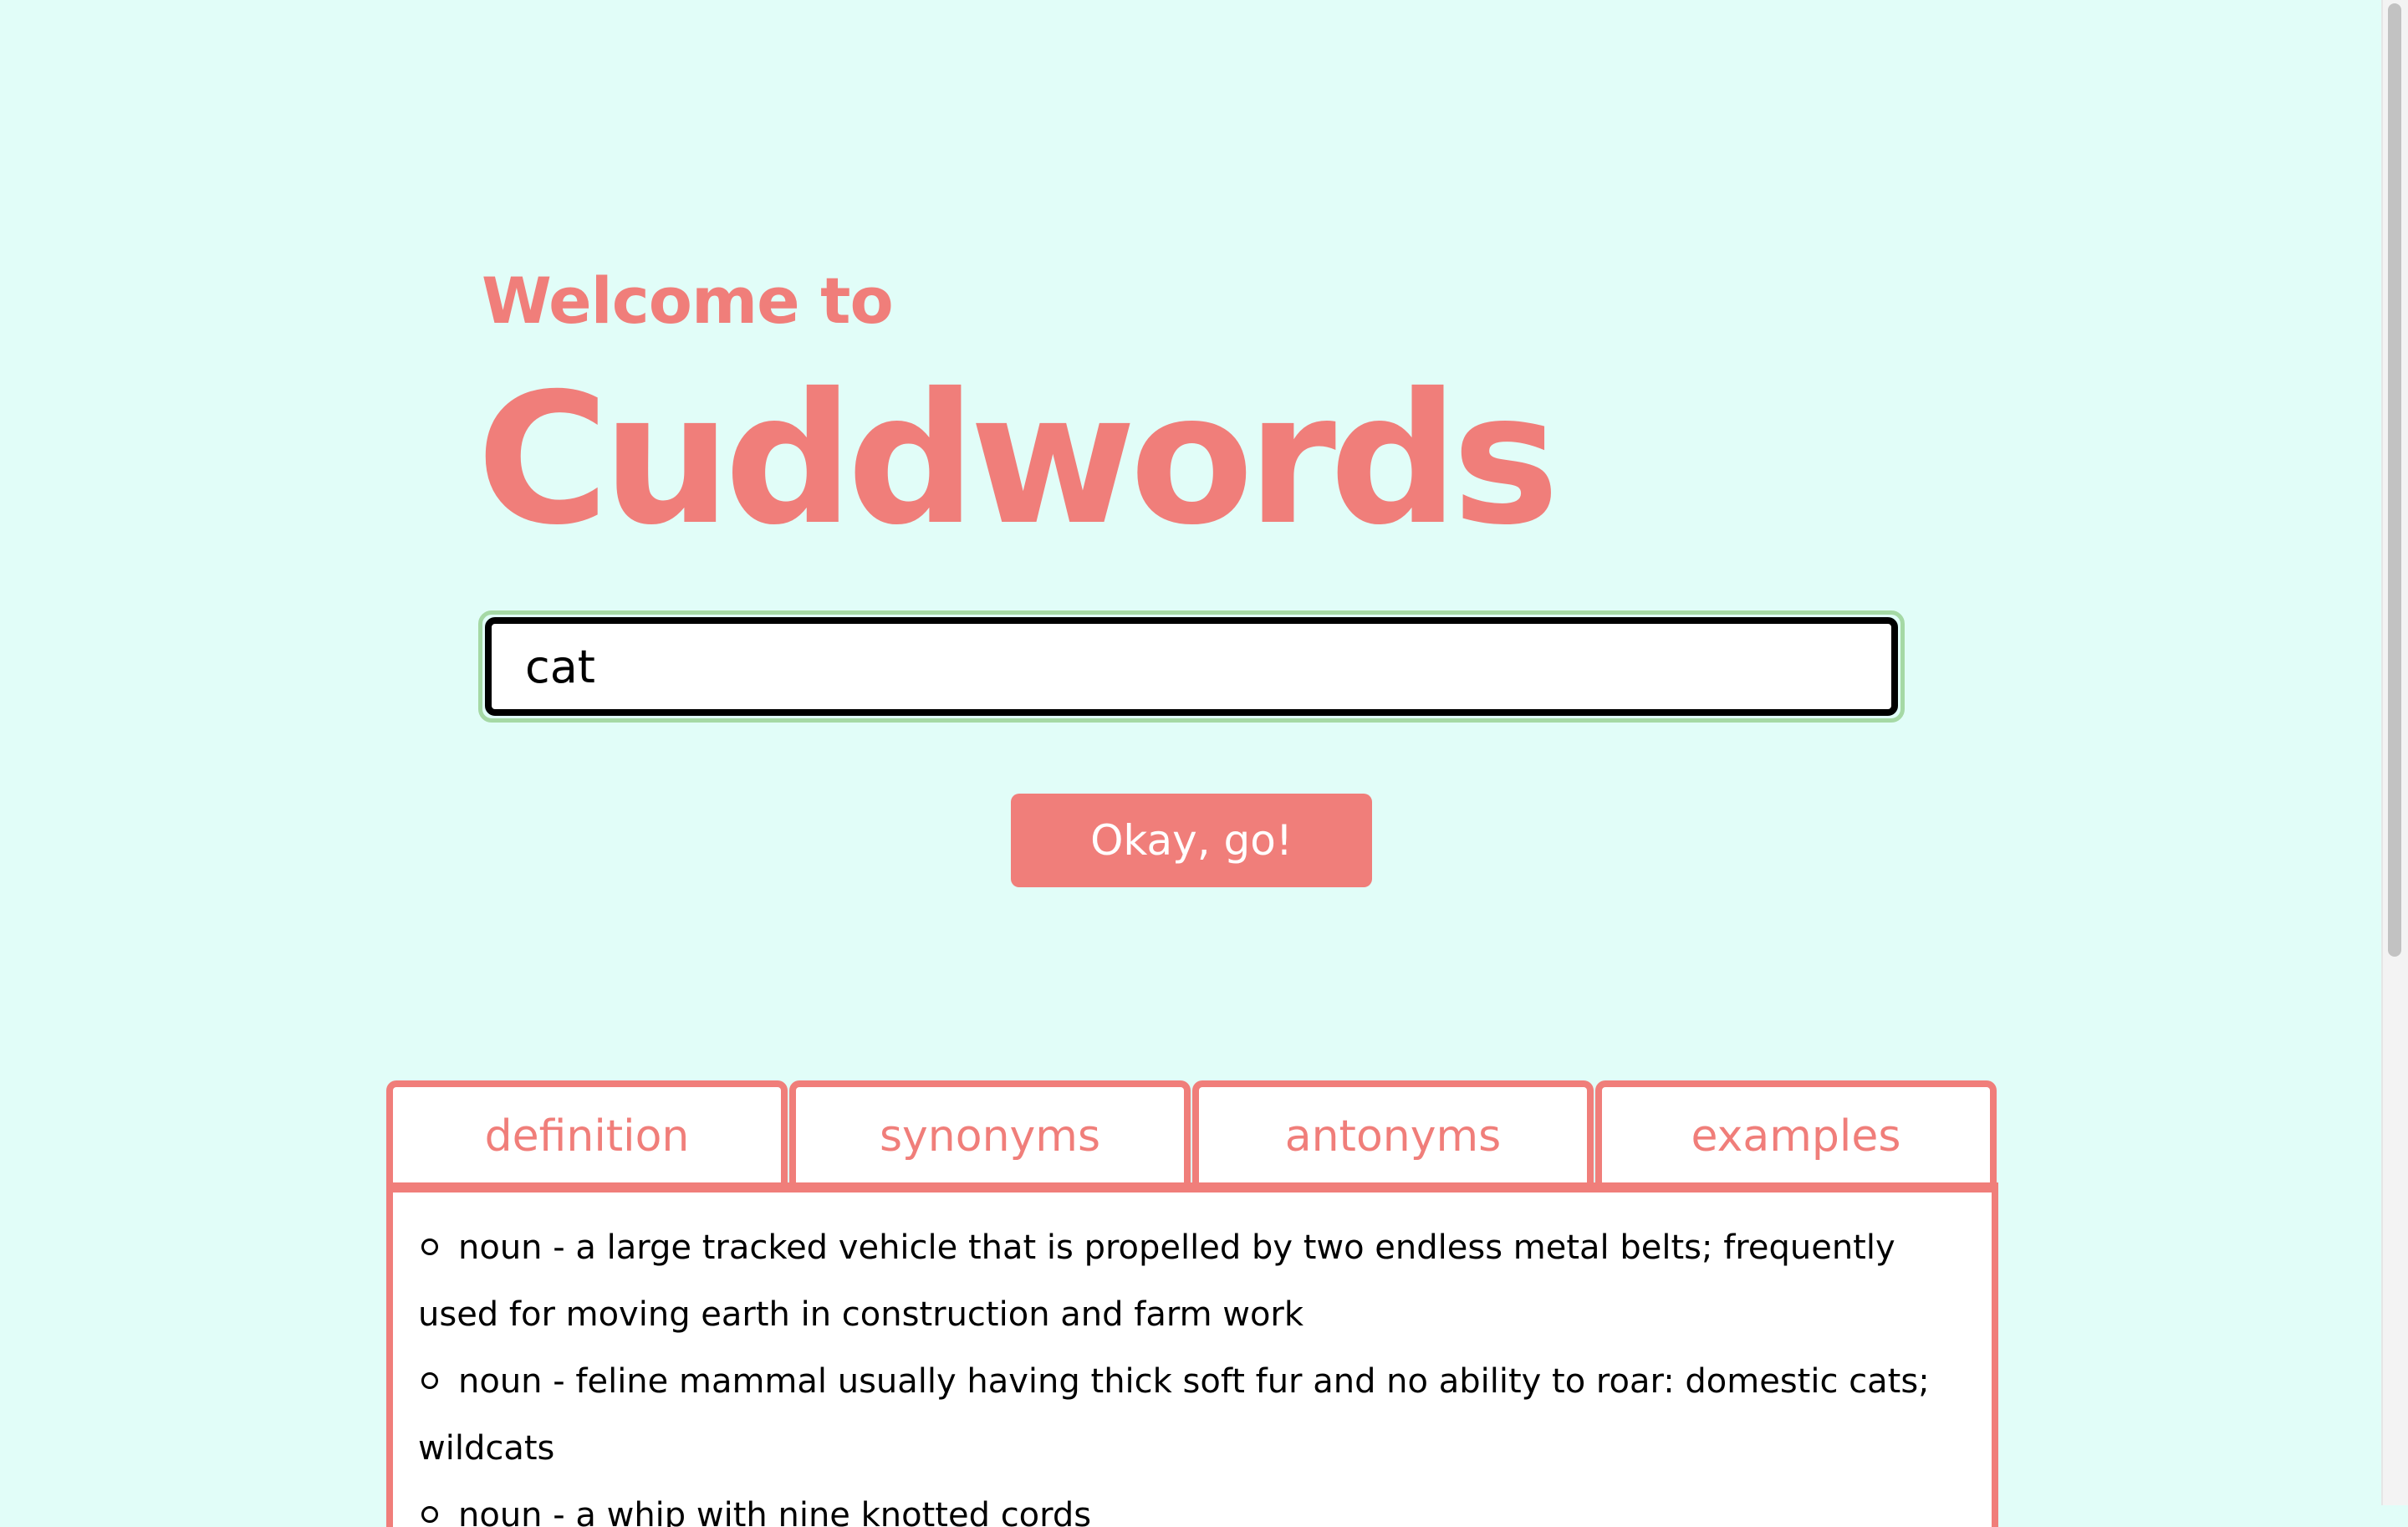 This screenshot has height=1527, width=2408. I want to click on brand-title: Cuddwords, so click(1018, 459).